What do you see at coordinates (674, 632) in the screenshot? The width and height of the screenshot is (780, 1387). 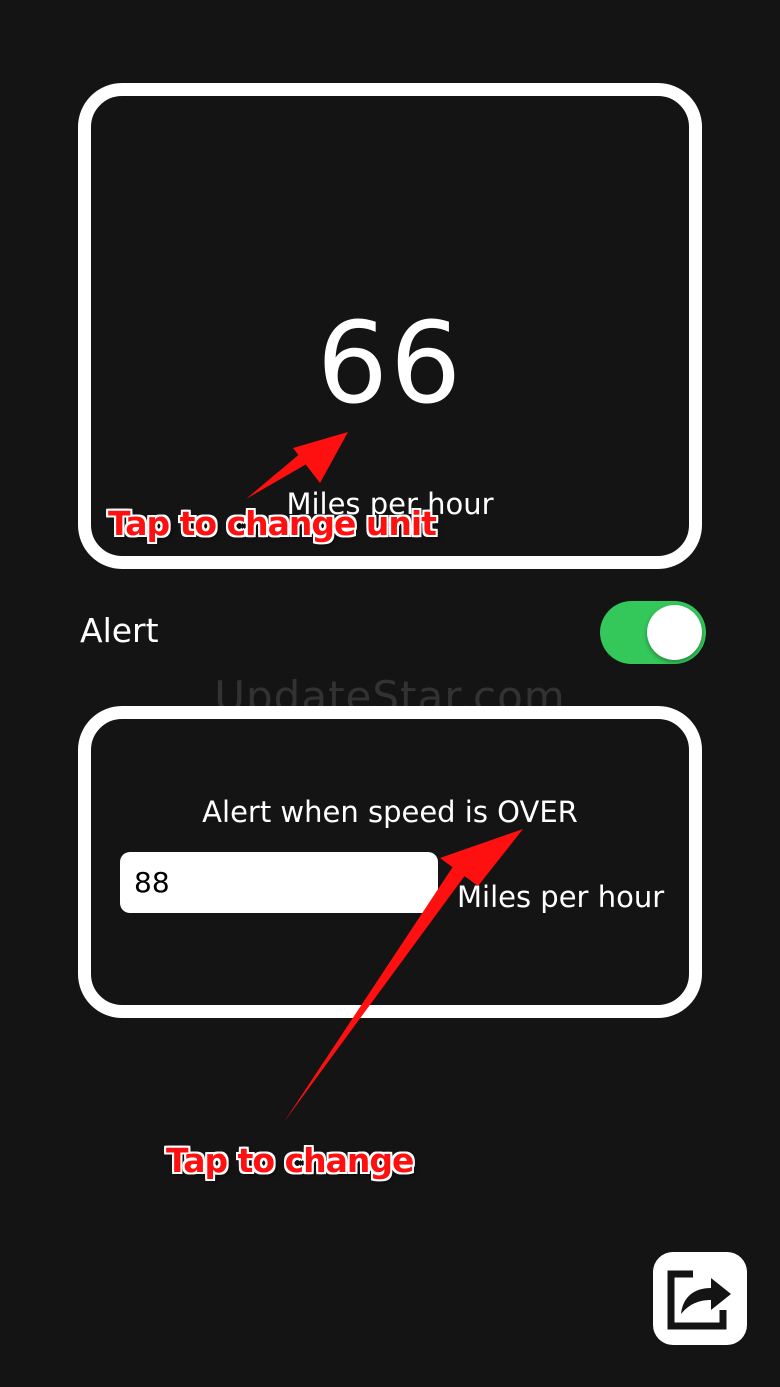 I see `toggle-knob` at bounding box center [674, 632].